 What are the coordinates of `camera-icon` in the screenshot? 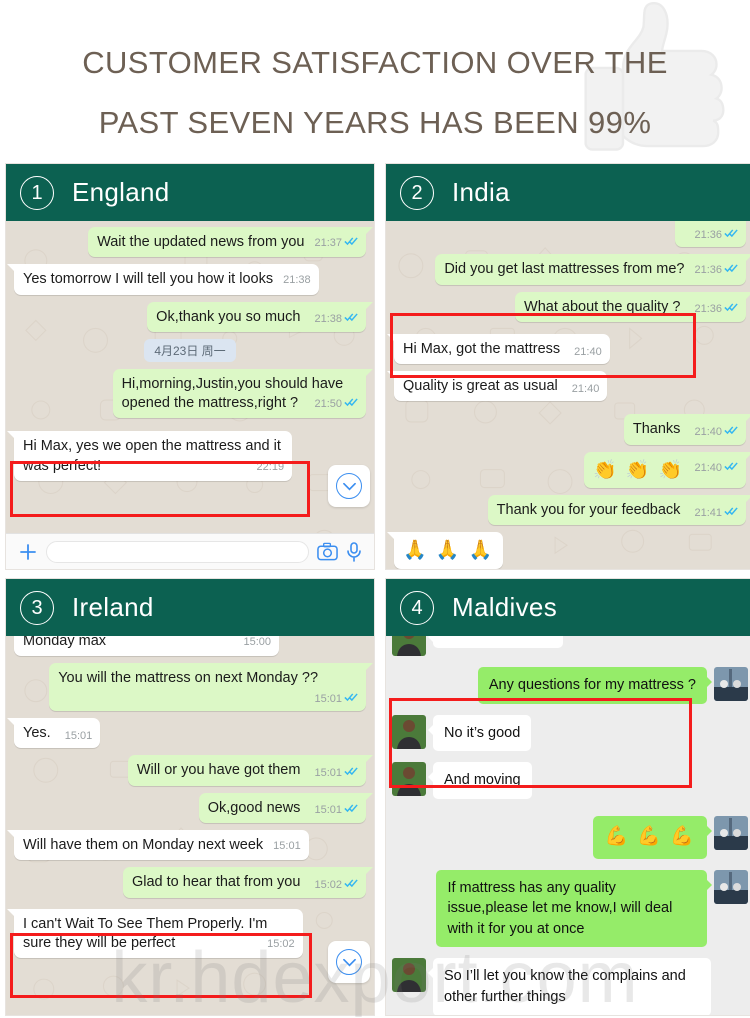 It's located at (327, 551).